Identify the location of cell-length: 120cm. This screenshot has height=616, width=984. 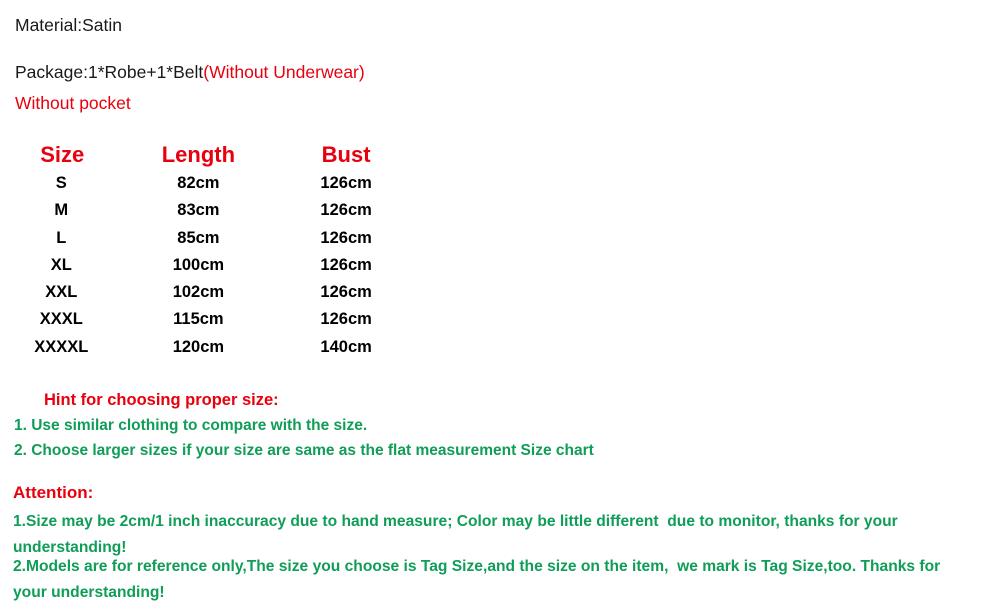
(198, 346).